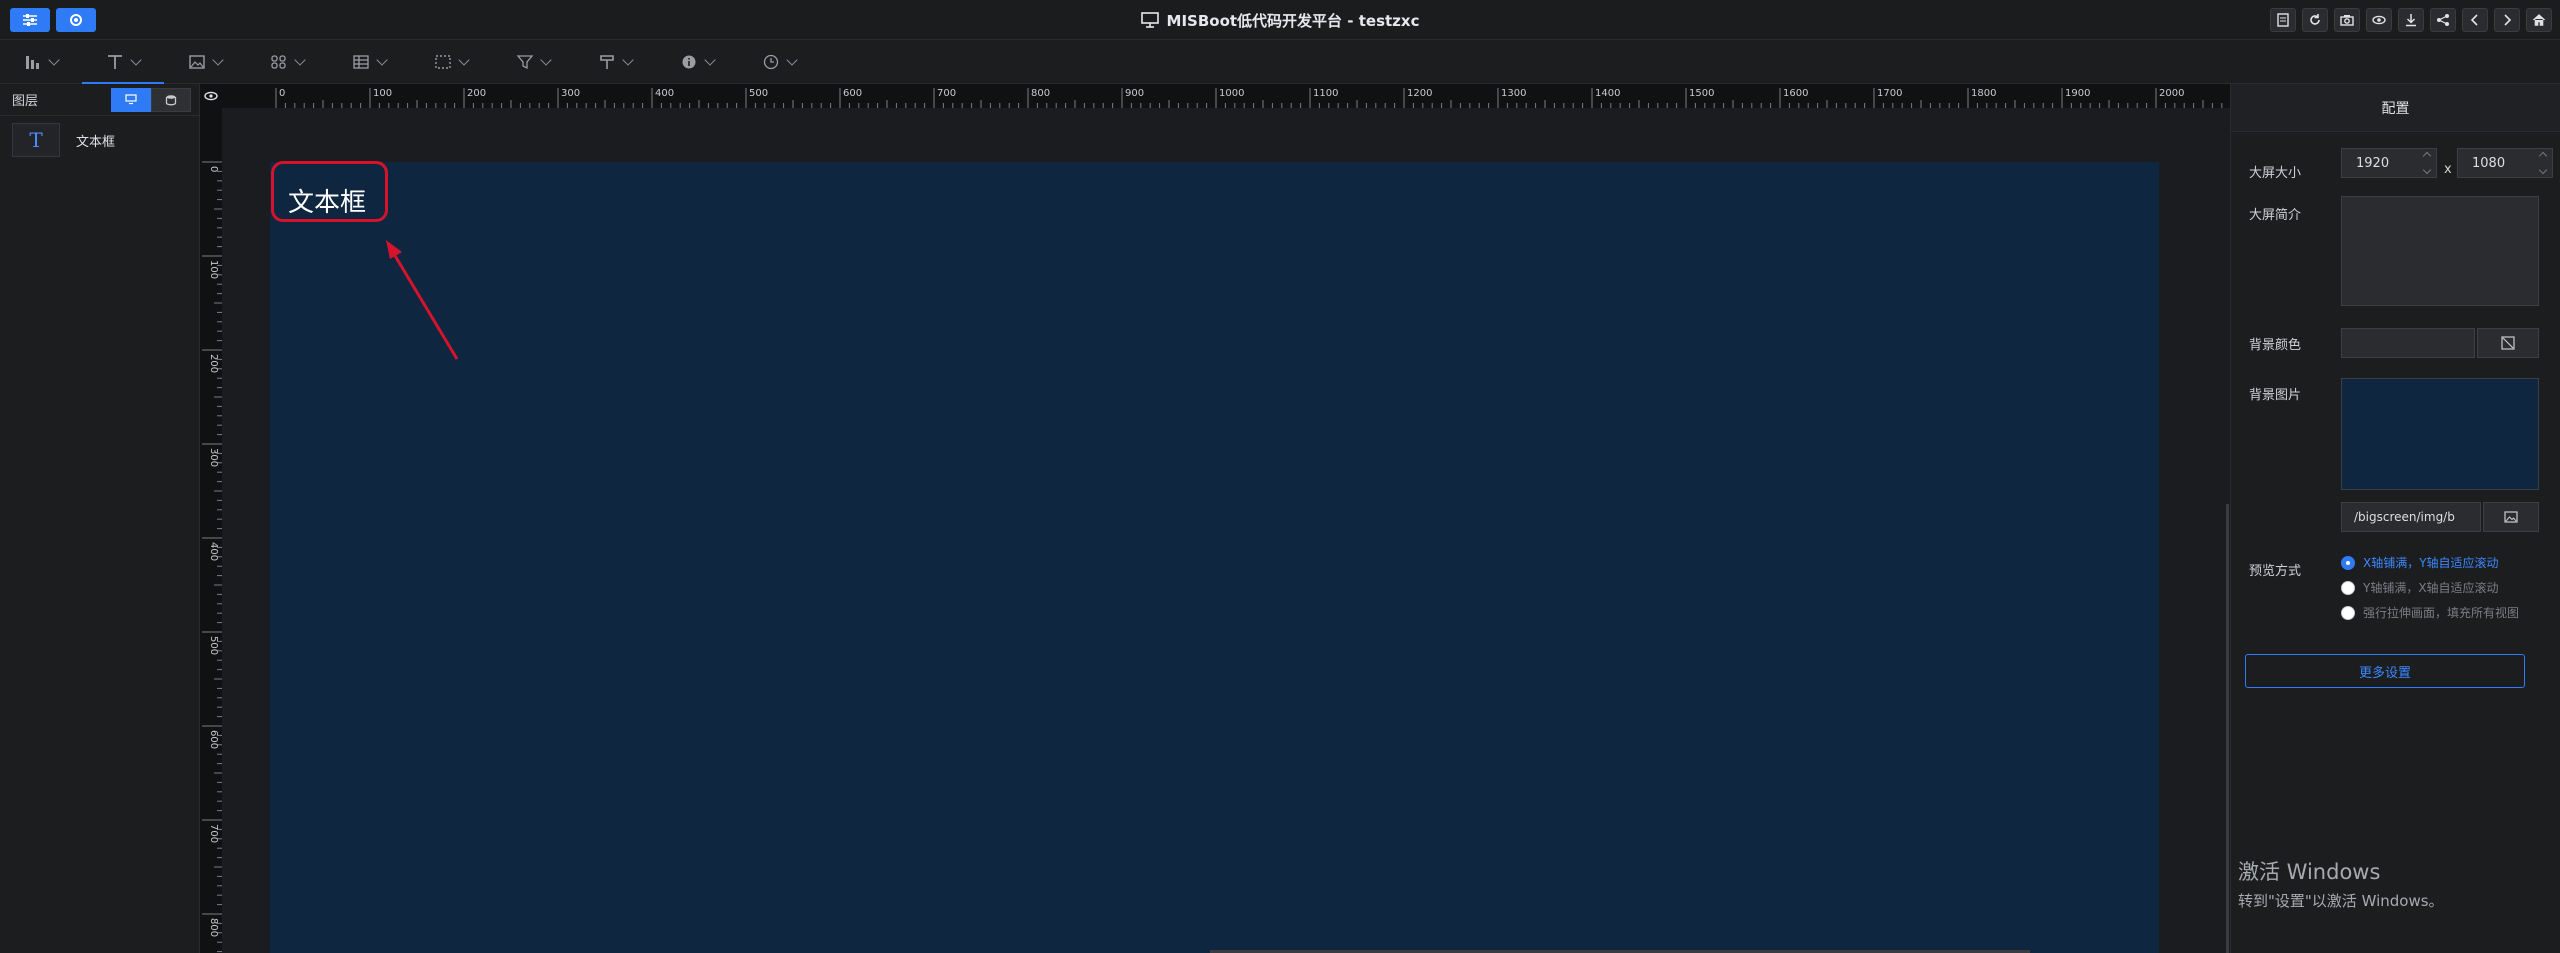 The image size is (2560, 953). I want to click on color-picker-icon, so click(2508, 343).